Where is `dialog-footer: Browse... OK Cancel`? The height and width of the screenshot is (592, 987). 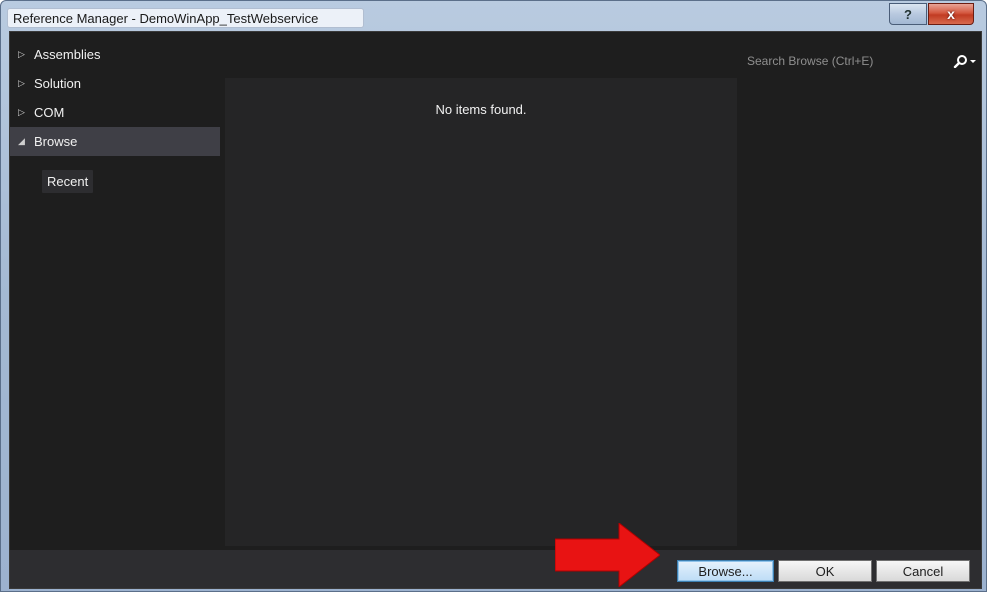 dialog-footer: Browse... OK Cancel is located at coordinates (495, 569).